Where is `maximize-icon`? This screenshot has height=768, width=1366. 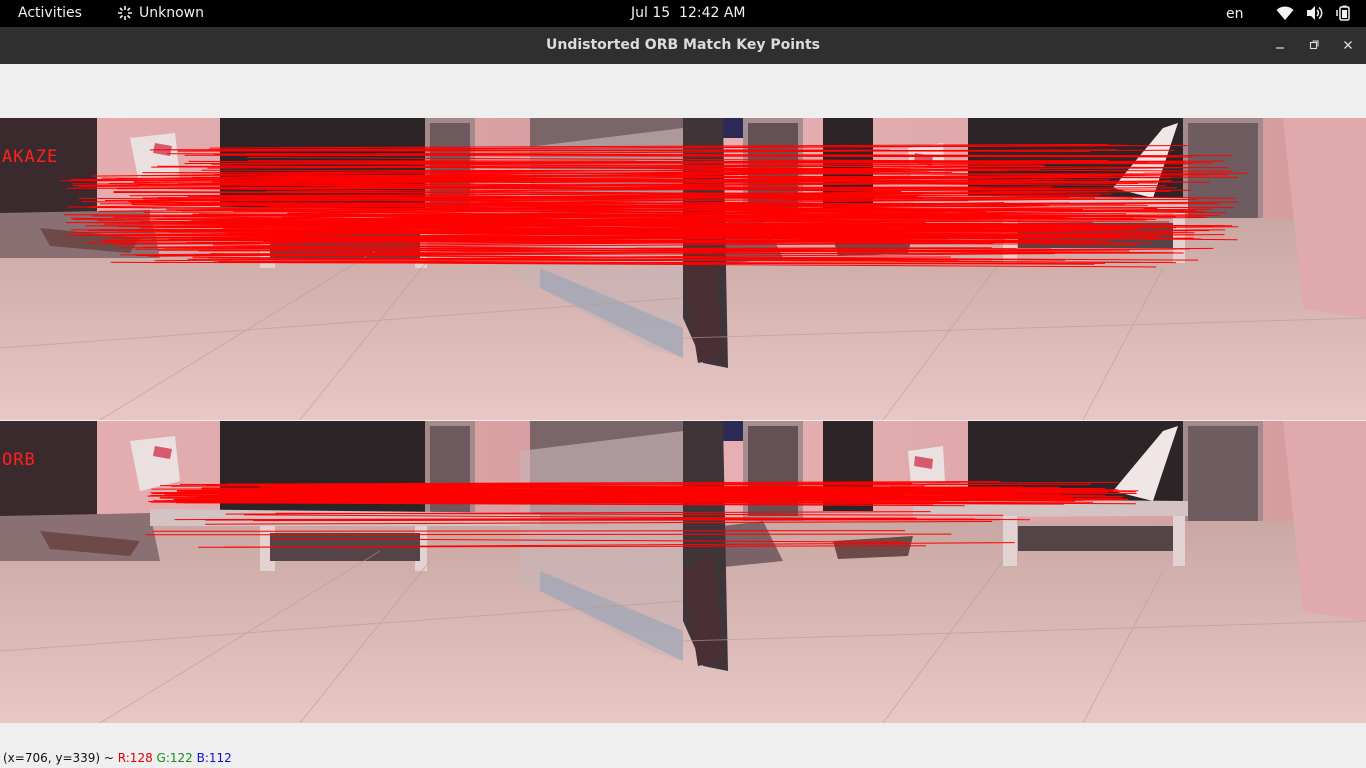 maximize-icon is located at coordinates (1314, 45).